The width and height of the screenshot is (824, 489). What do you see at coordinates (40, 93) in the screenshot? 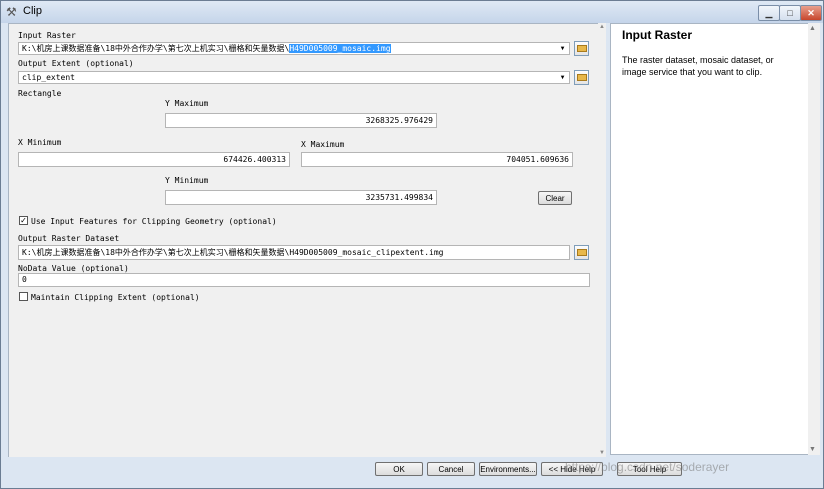
I see `rectangle-label: Rectangle` at bounding box center [40, 93].